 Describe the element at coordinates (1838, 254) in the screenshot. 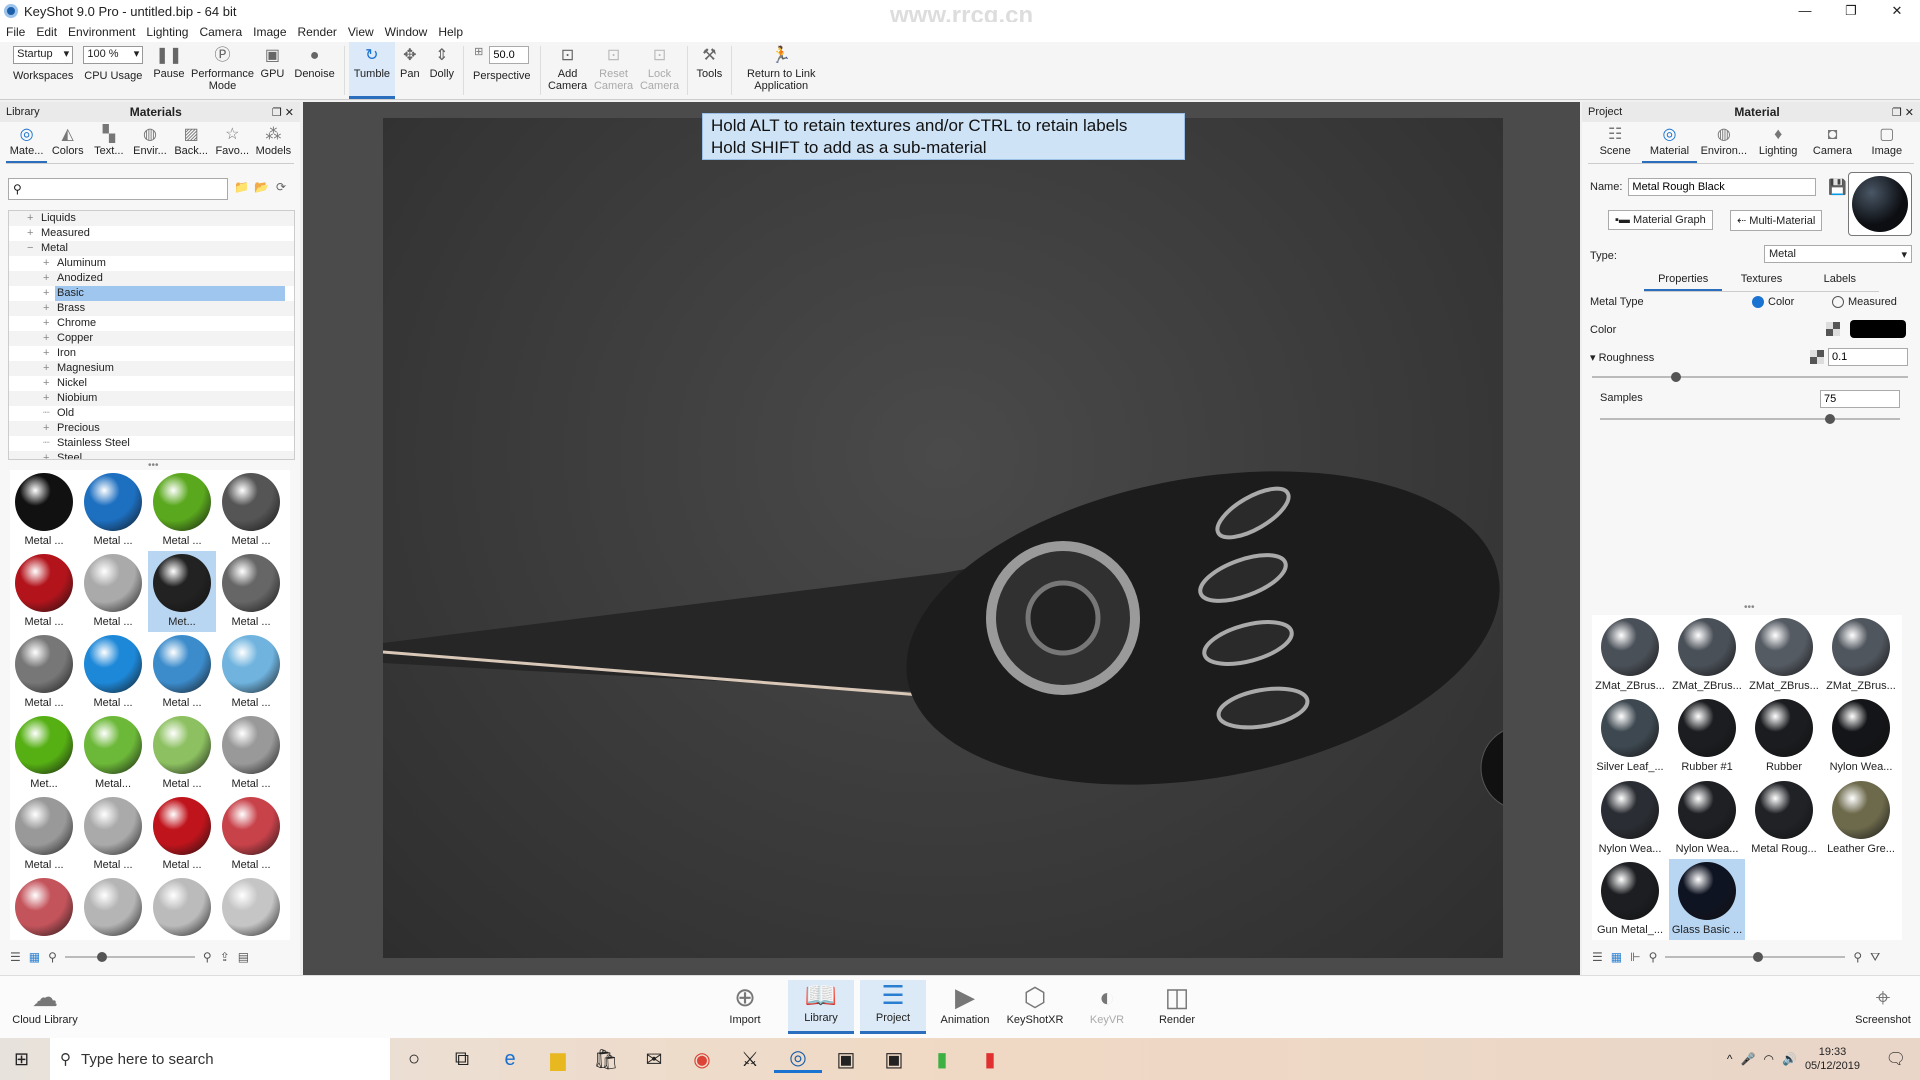

I see `type-dropdown: Metal ▾` at that location.